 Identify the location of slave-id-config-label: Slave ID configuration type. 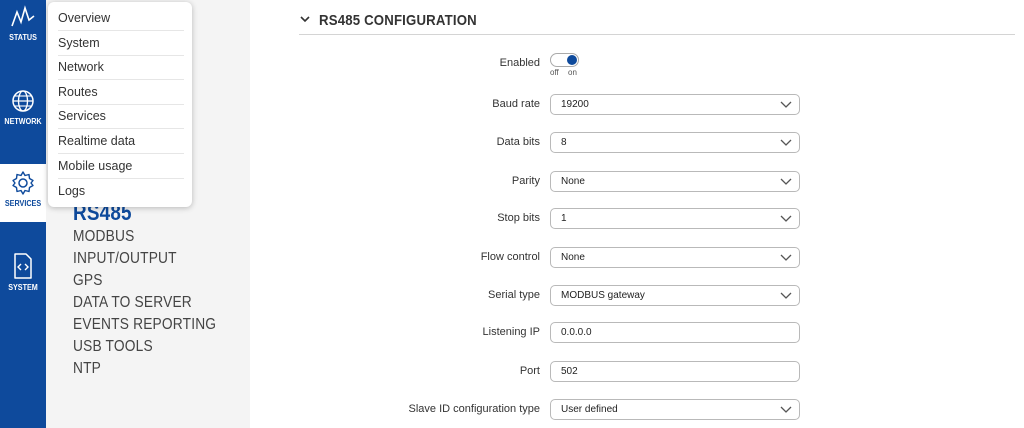
(474, 409).